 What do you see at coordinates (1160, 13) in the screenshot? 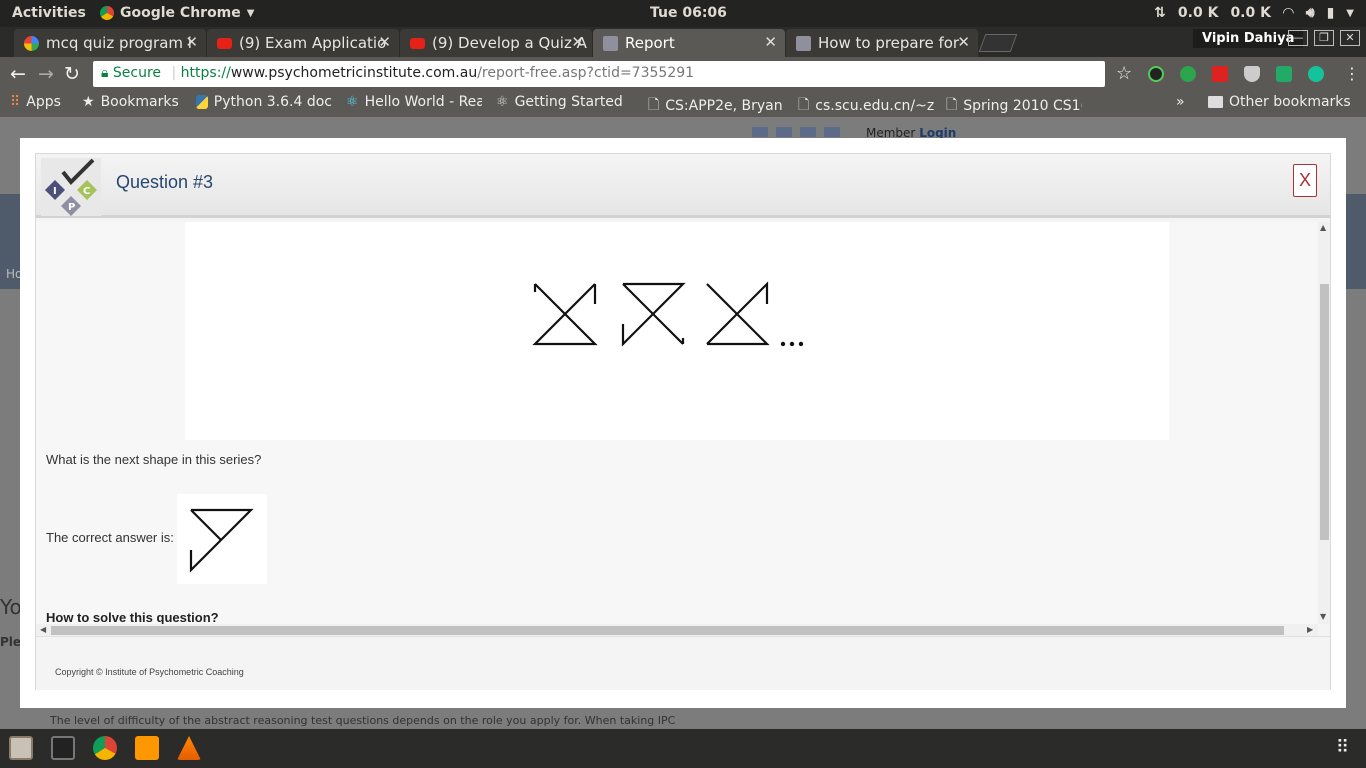
I see `network-activity-icon: ⇅` at bounding box center [1160, 13].